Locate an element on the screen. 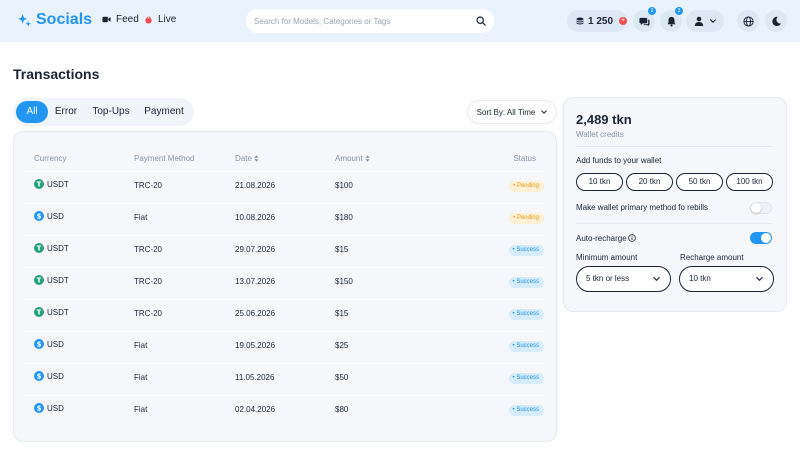 Image resolution: width=800 pixels, height=450 pixels. cell-date: 25.06.2026 is located at coordinates (255, 313).